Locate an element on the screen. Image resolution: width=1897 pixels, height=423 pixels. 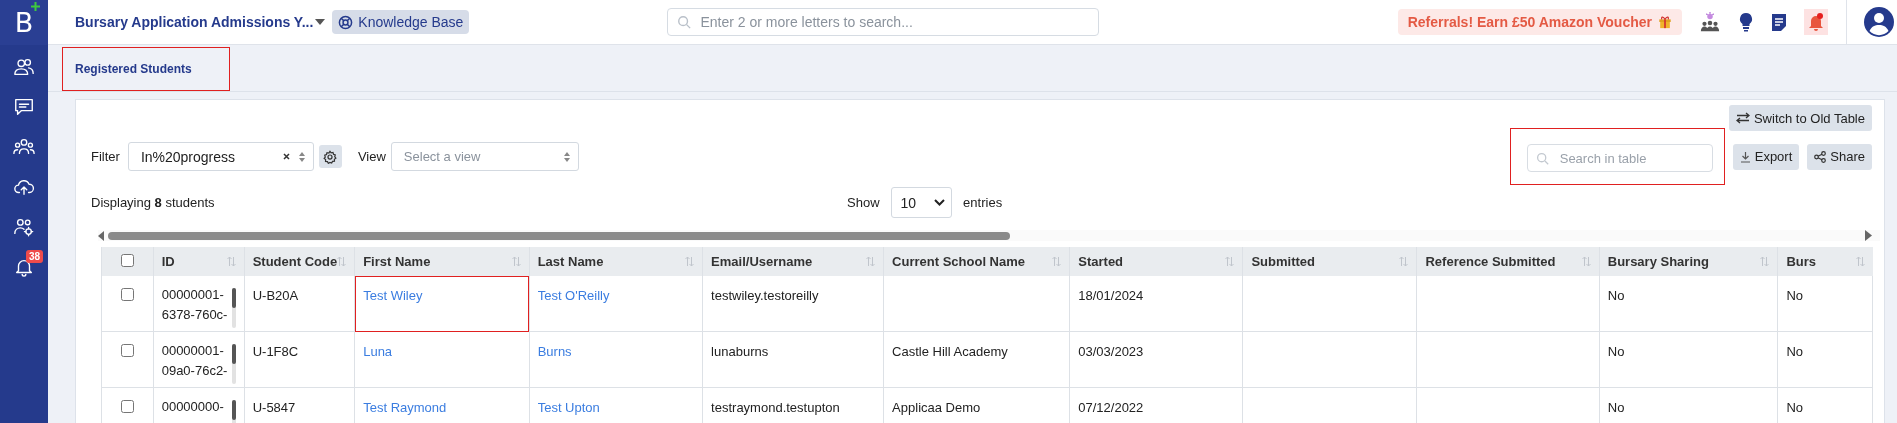
name-link: Luna is located at coordinates (378, 351).